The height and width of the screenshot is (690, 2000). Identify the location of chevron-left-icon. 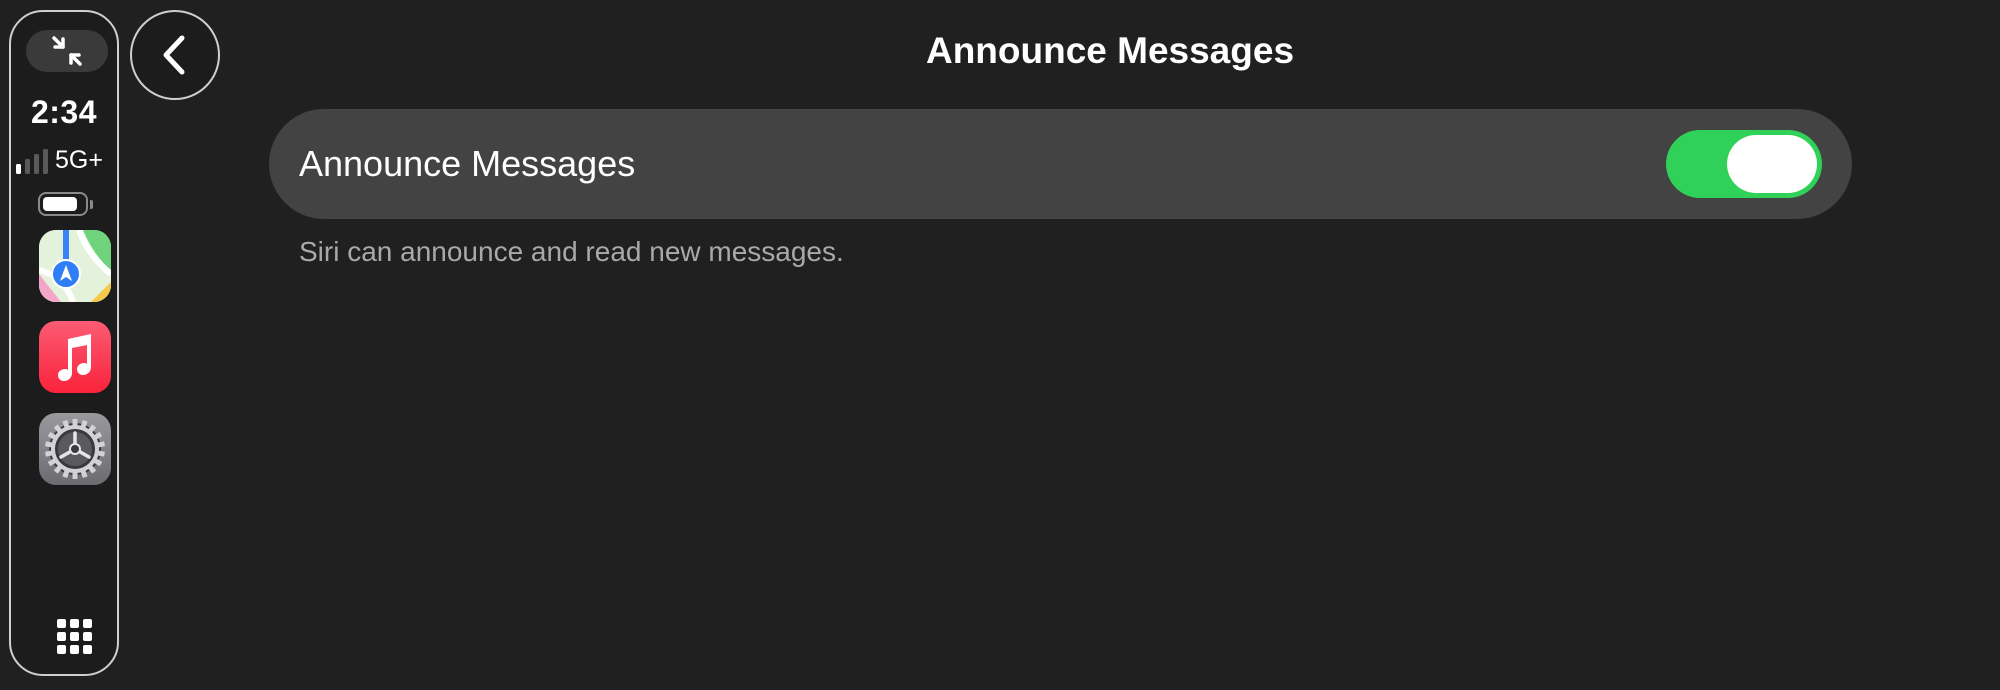
(174, 55).